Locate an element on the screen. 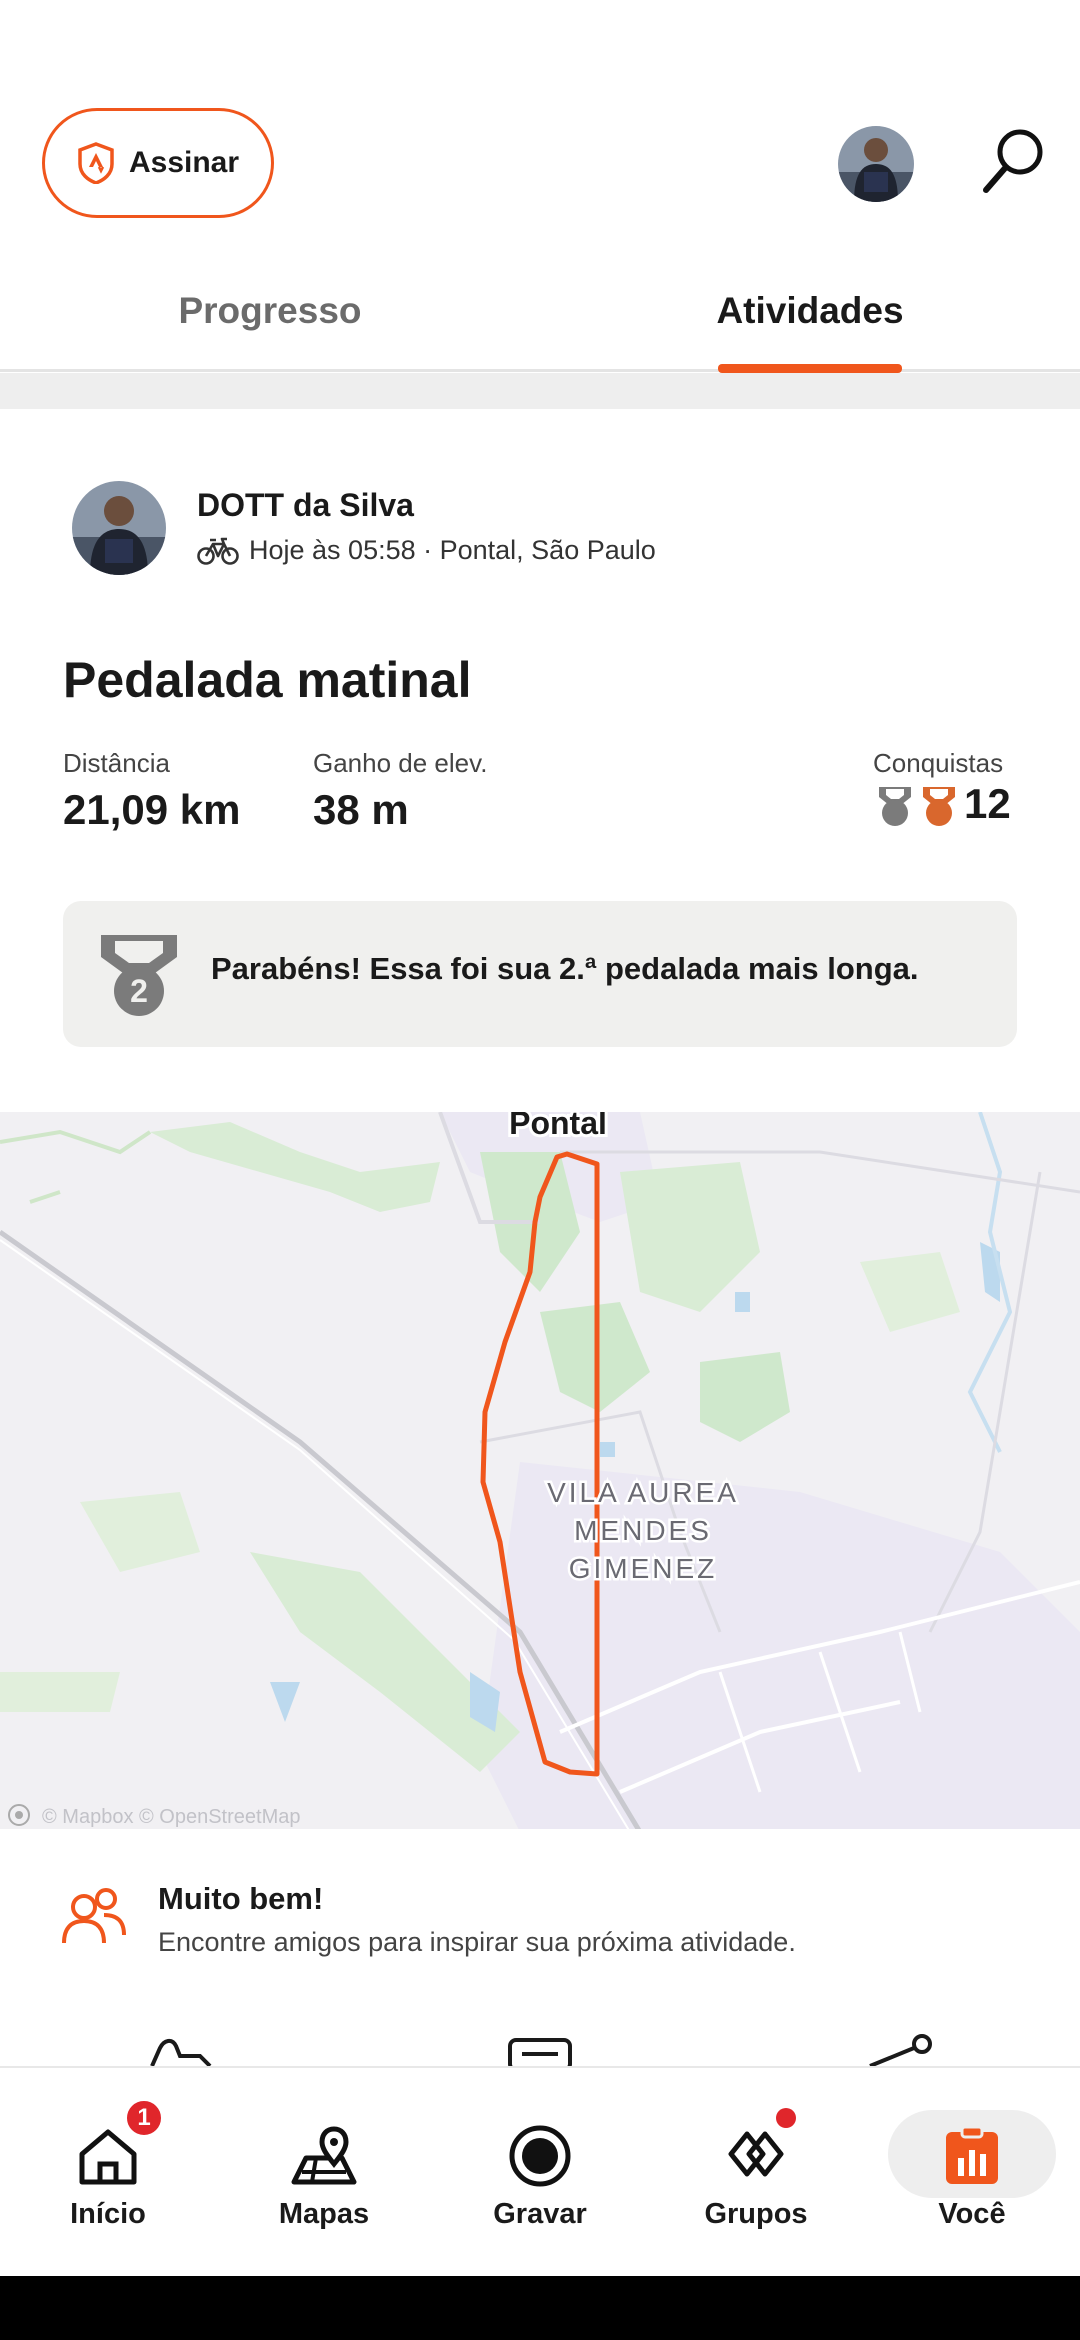 The width and height of the screenshot is (1080, 2340). subscribe-label: Assinar is located at coordinates (184, 162).